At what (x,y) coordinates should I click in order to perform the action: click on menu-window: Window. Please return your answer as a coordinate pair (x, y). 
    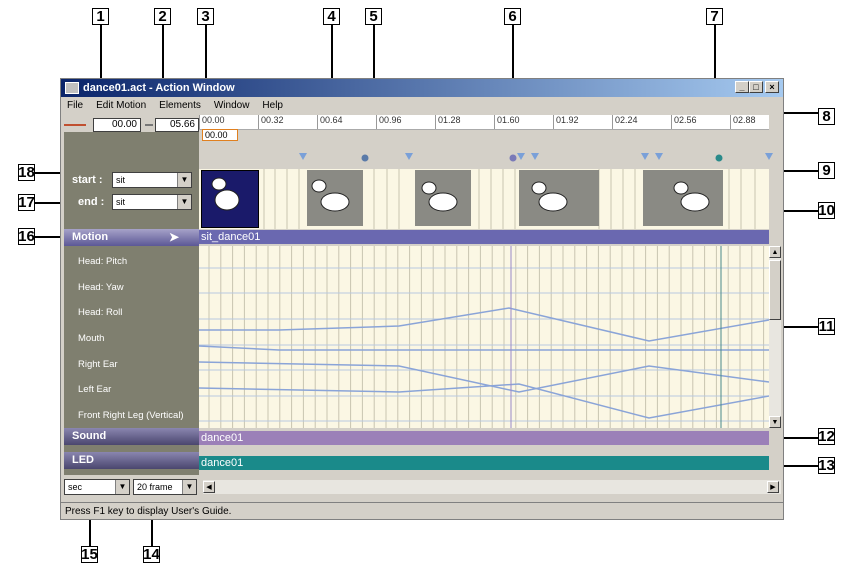
    Looking at the image, I should click on (232, 105).